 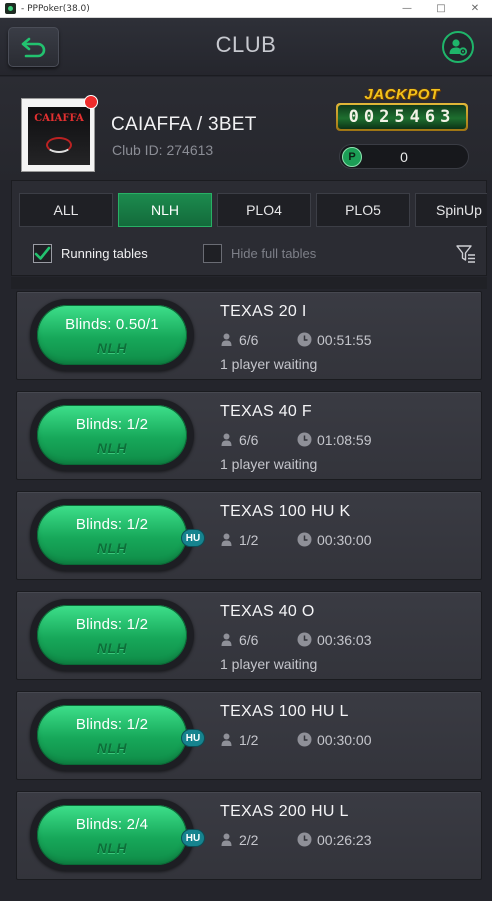 What do you see at coordinates (212, 253) in the screenshot?
I see `hide-full-tables-checkbox` at bounding box center [212, 253].